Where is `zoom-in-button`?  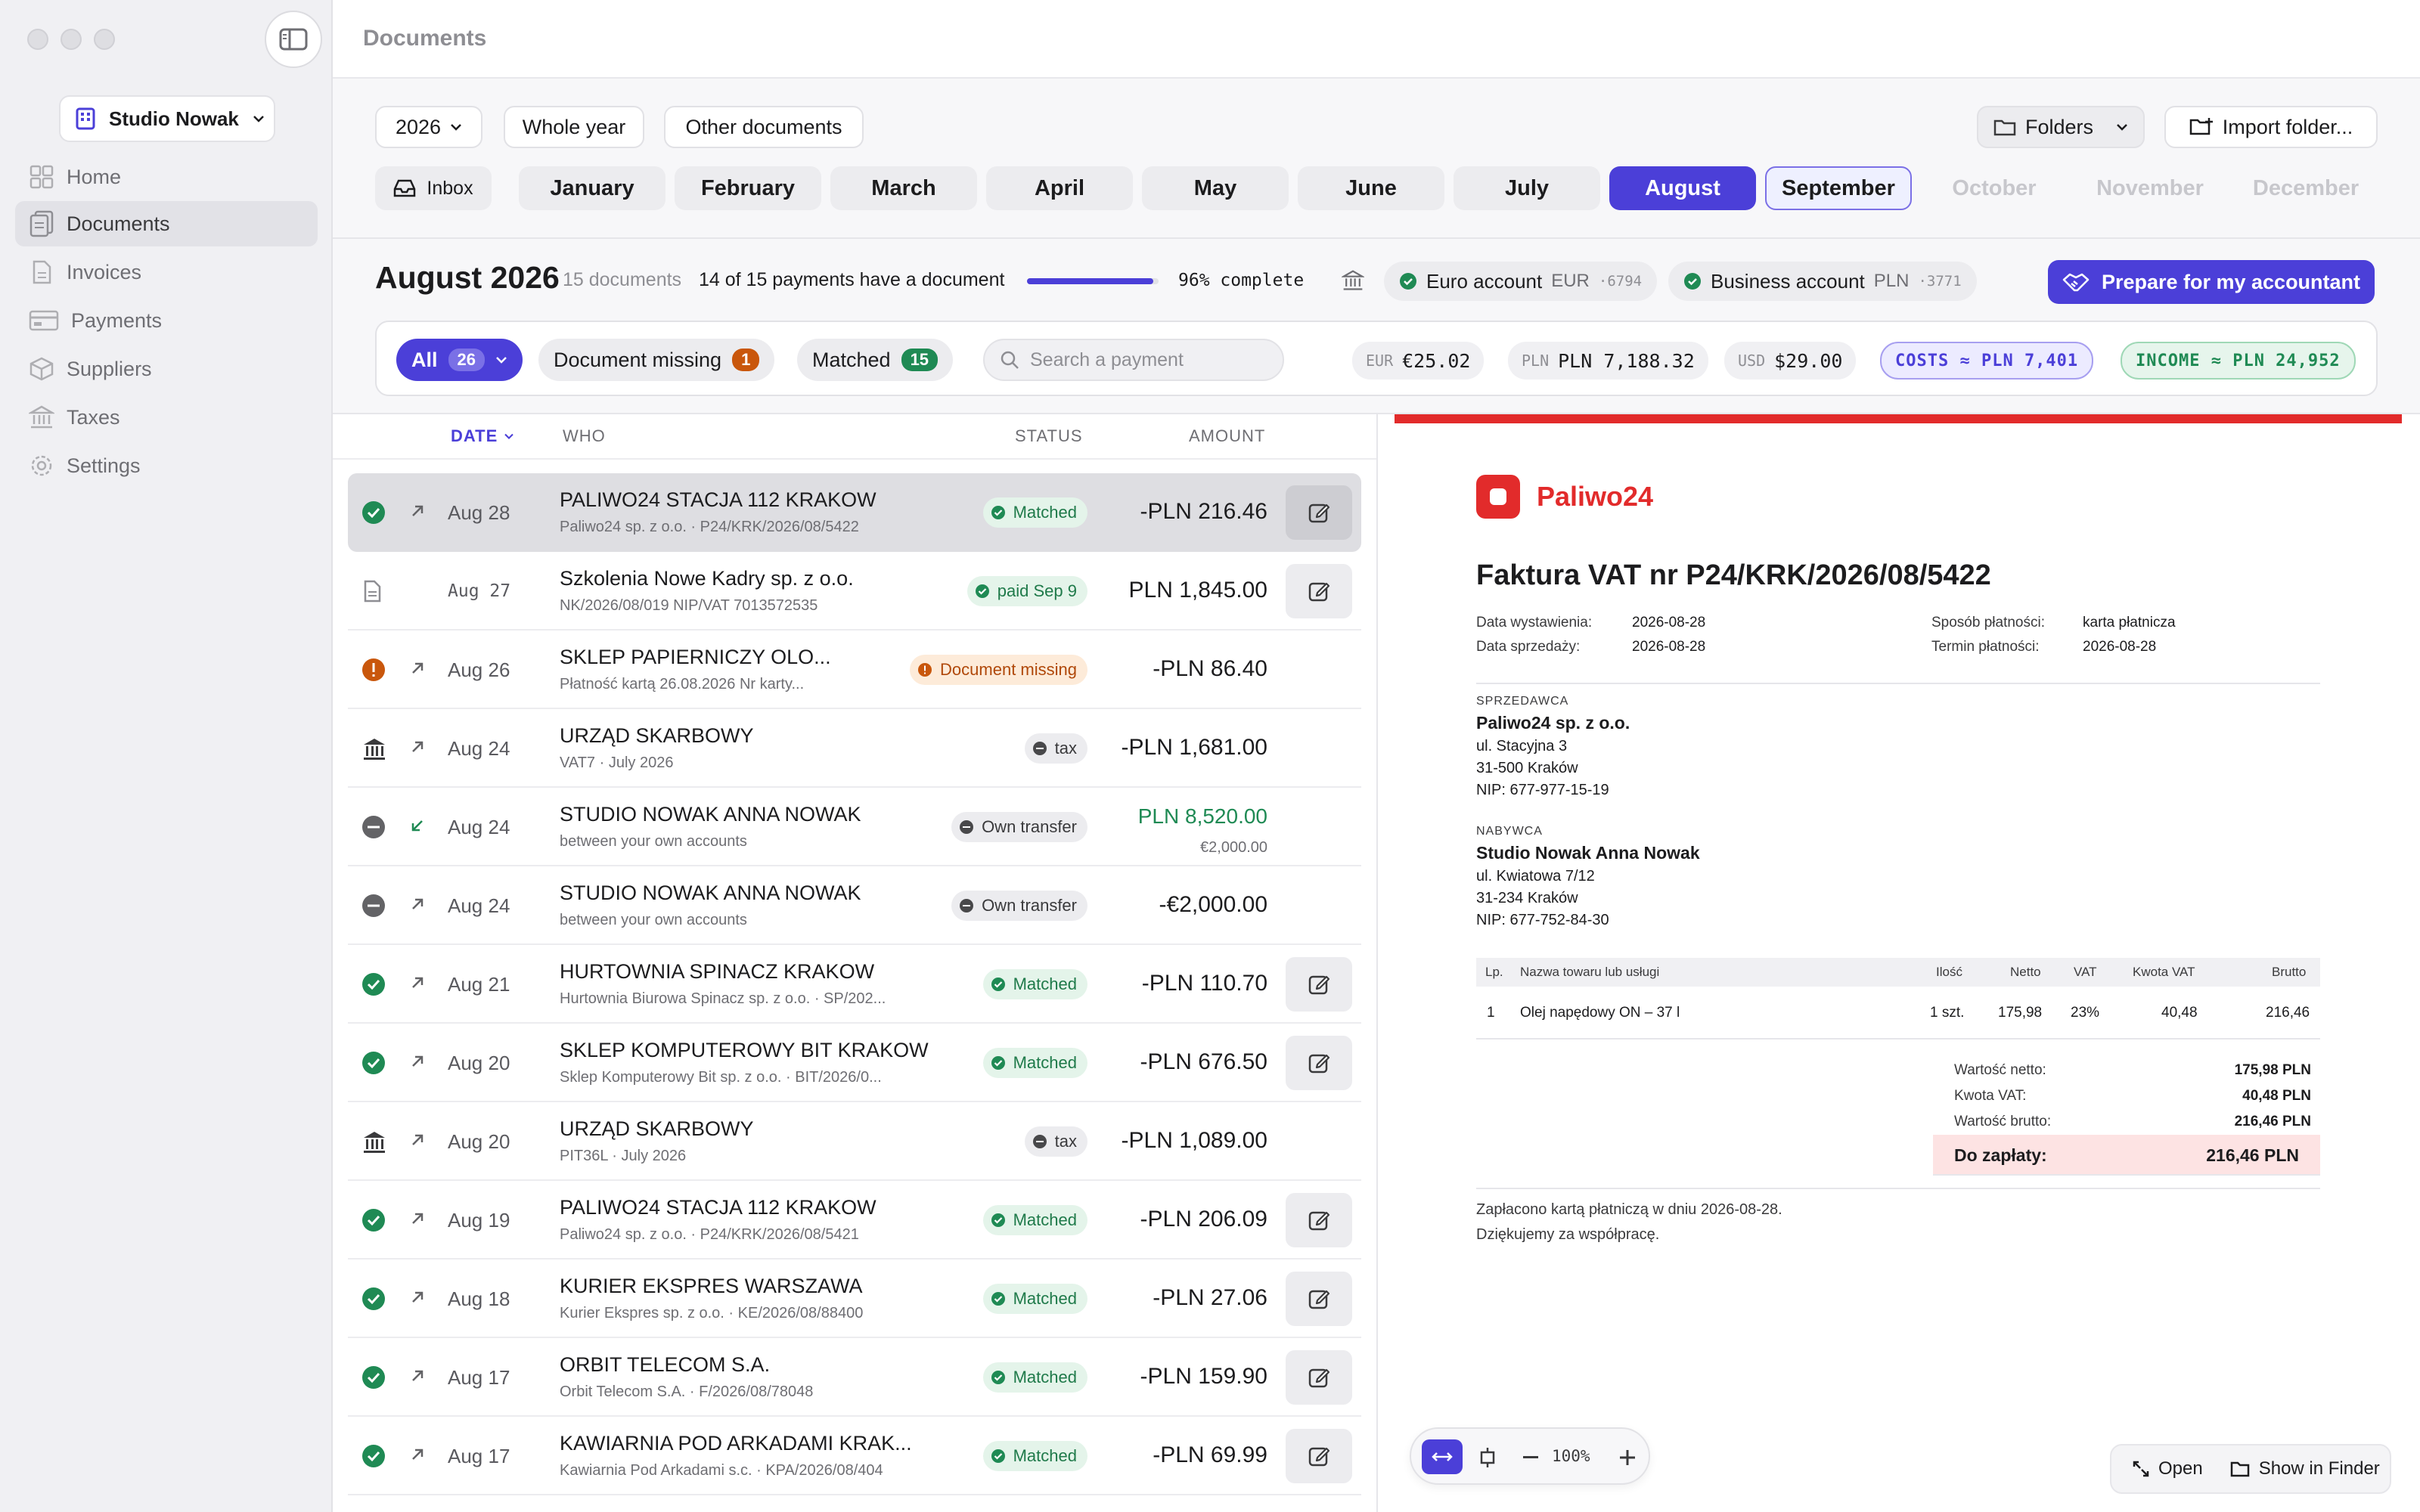
zoom-in-button is located at coordinates (1627, 1457).